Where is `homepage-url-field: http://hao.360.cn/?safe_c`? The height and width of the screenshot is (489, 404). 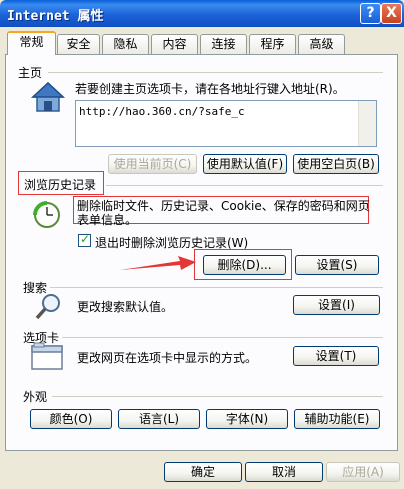 homepage-url-field: http://hao.360.cn/?safe_c is located at coordinates (226, 123).